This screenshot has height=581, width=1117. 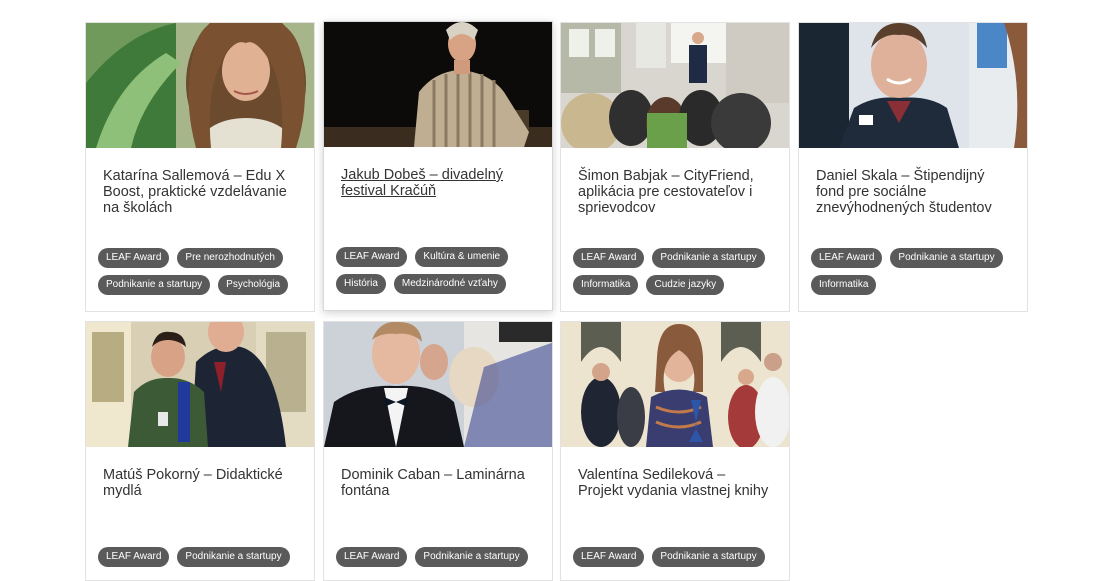 I want to click on tag-pill: Psychológia, so click(x=253, y=285).